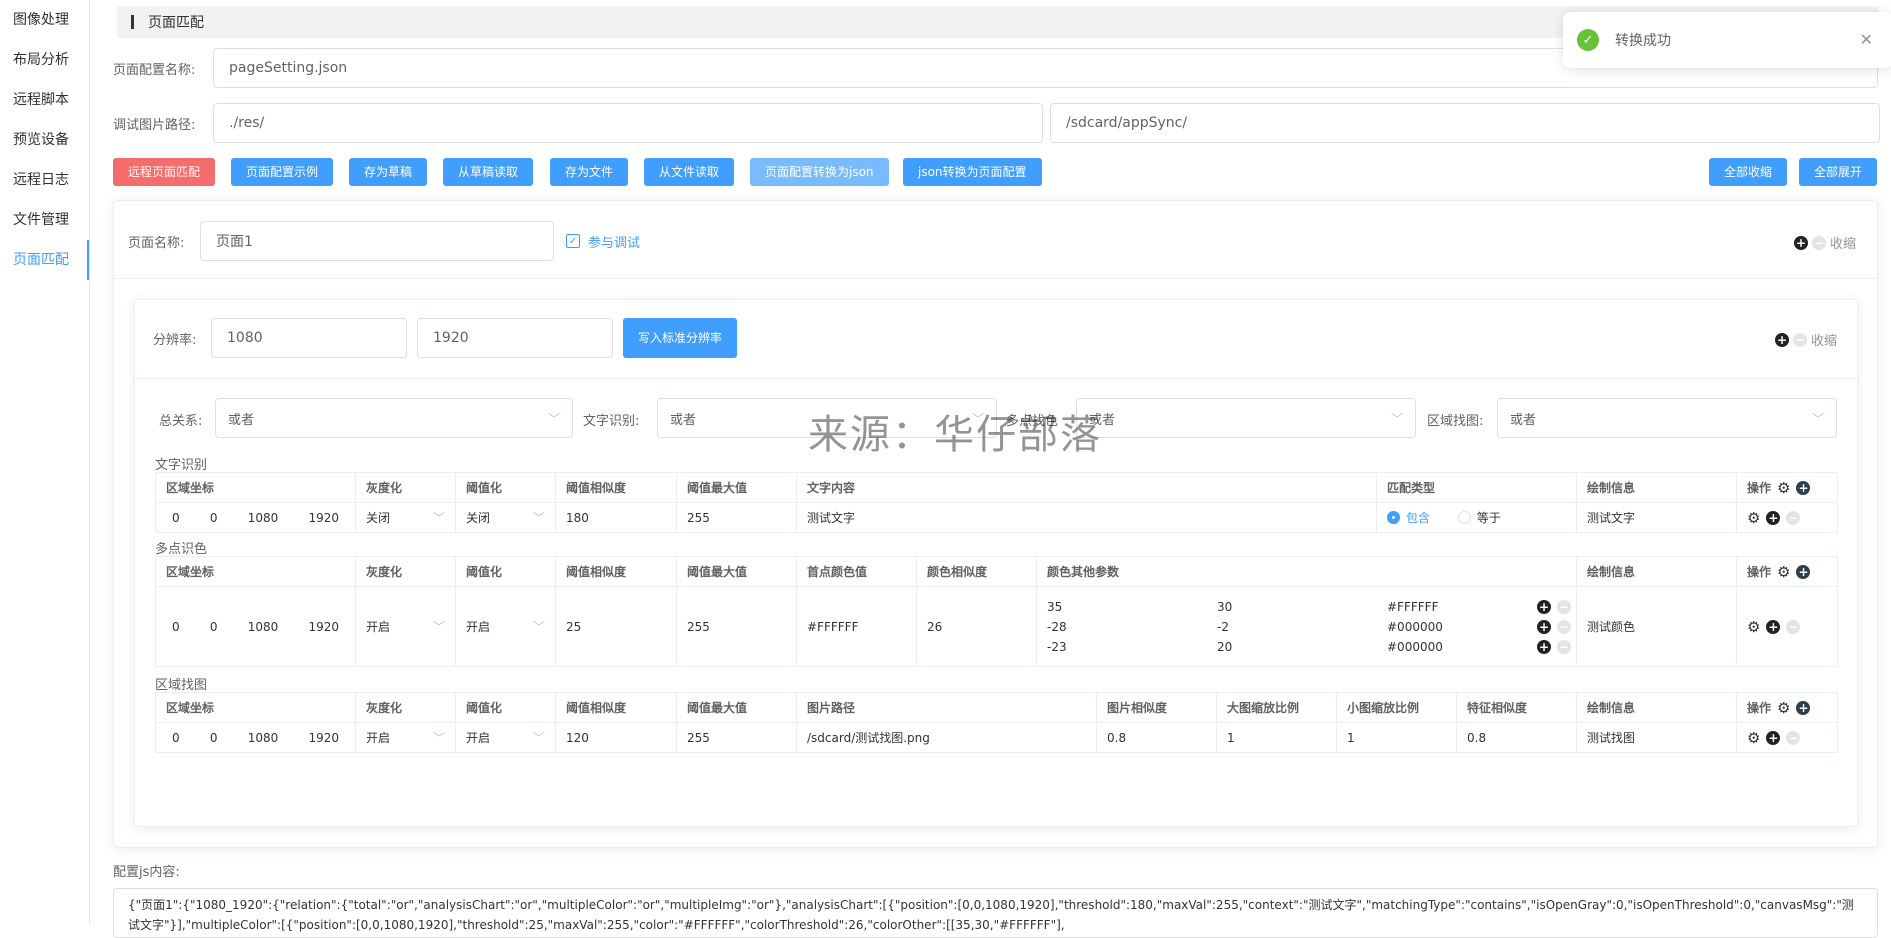 This screenshot has height=938, width=1891. I want to click on expand-all-button: 全部展开, so click(1838, 172).